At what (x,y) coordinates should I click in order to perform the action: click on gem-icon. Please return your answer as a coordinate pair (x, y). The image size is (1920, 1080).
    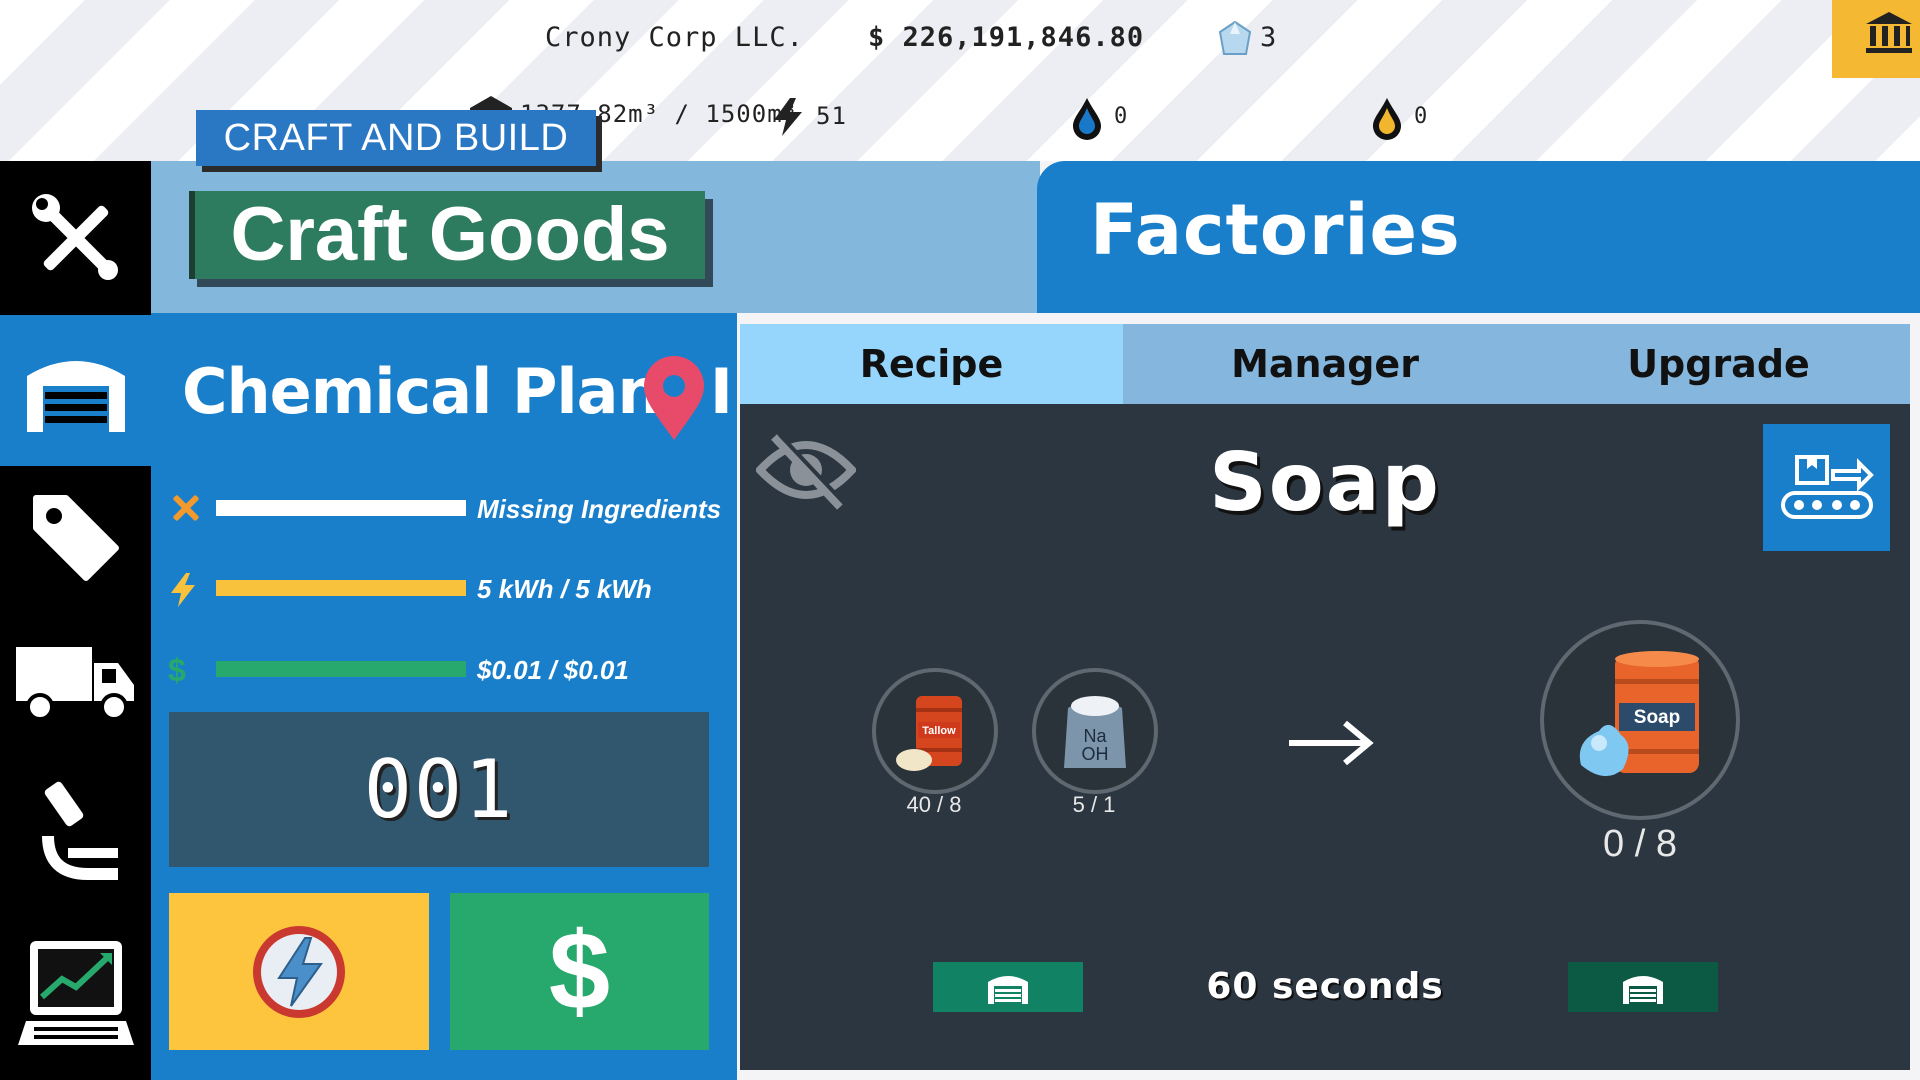
    Looking at the image, I should click on (1235, 41).